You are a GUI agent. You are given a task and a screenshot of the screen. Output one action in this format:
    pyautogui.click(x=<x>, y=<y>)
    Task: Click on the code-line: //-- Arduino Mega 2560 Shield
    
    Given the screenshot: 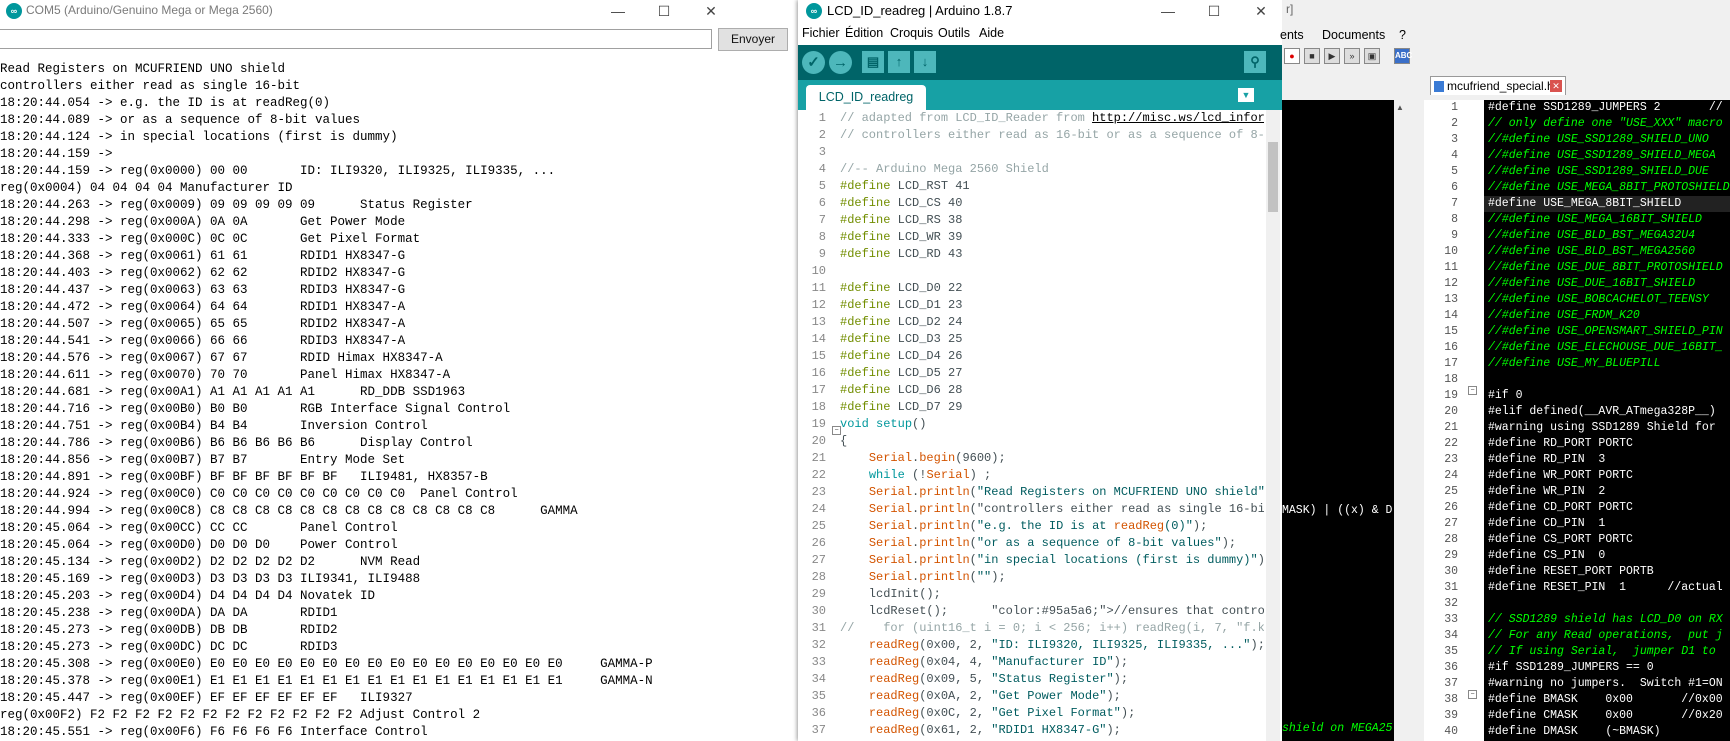 What is the action you would take?
    pyautogui.click(x=1052, y=169)
    